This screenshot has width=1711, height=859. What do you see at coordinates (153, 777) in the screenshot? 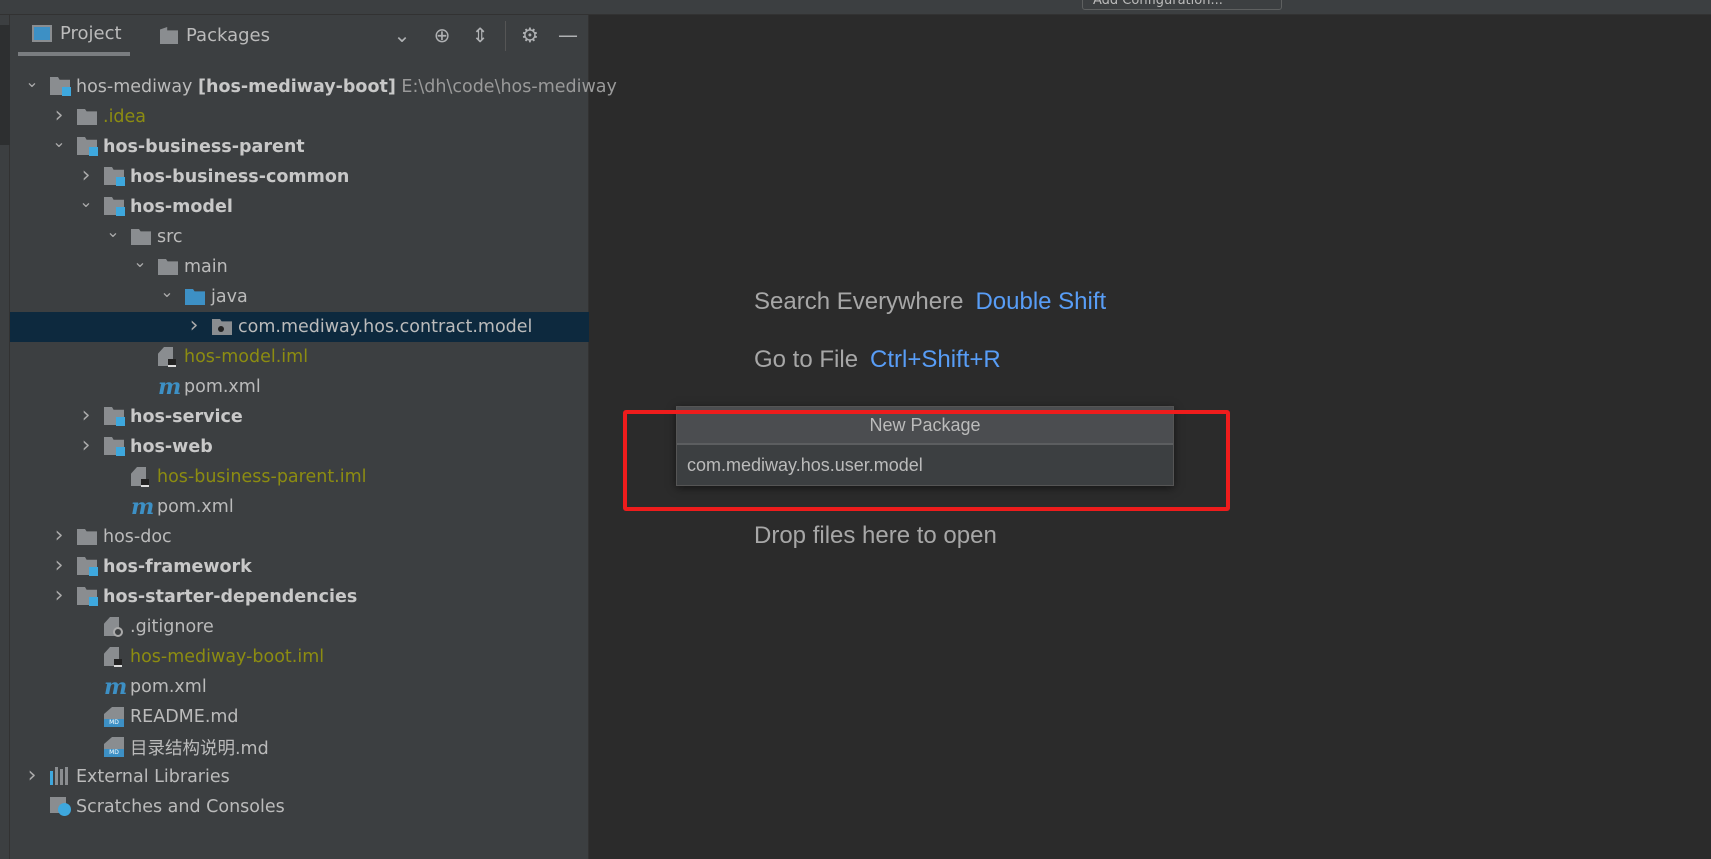
I see `tree-node-label: External Libraries` at bounding box center [153, 777].